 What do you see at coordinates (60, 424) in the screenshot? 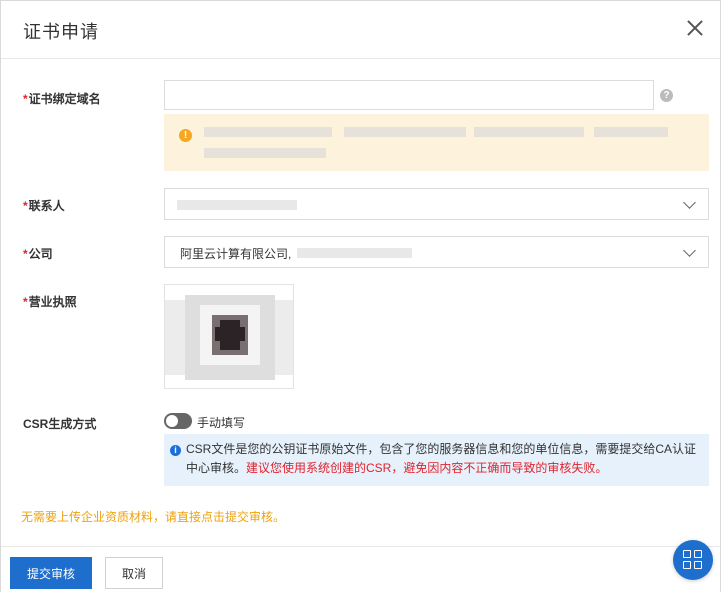
I see `csr-label: CSR生成方式` at bounding box center [60, 424].